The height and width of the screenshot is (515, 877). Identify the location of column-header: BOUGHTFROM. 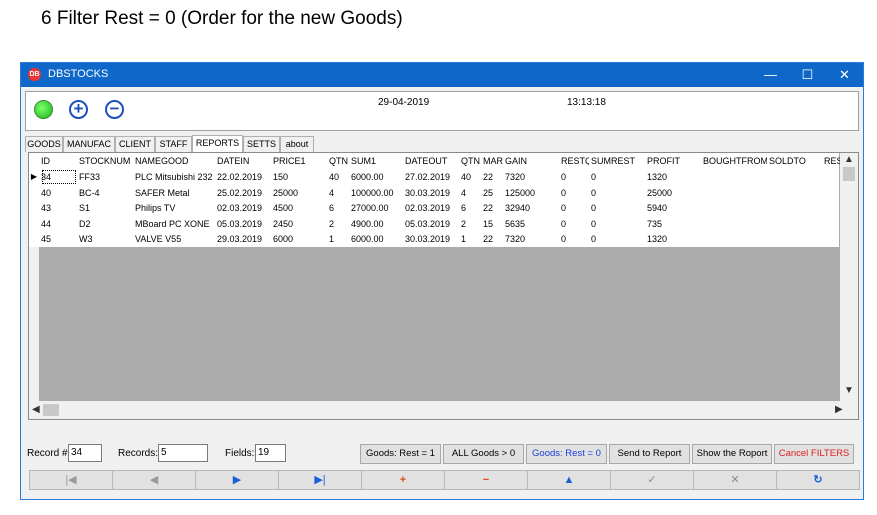
(735, 161).